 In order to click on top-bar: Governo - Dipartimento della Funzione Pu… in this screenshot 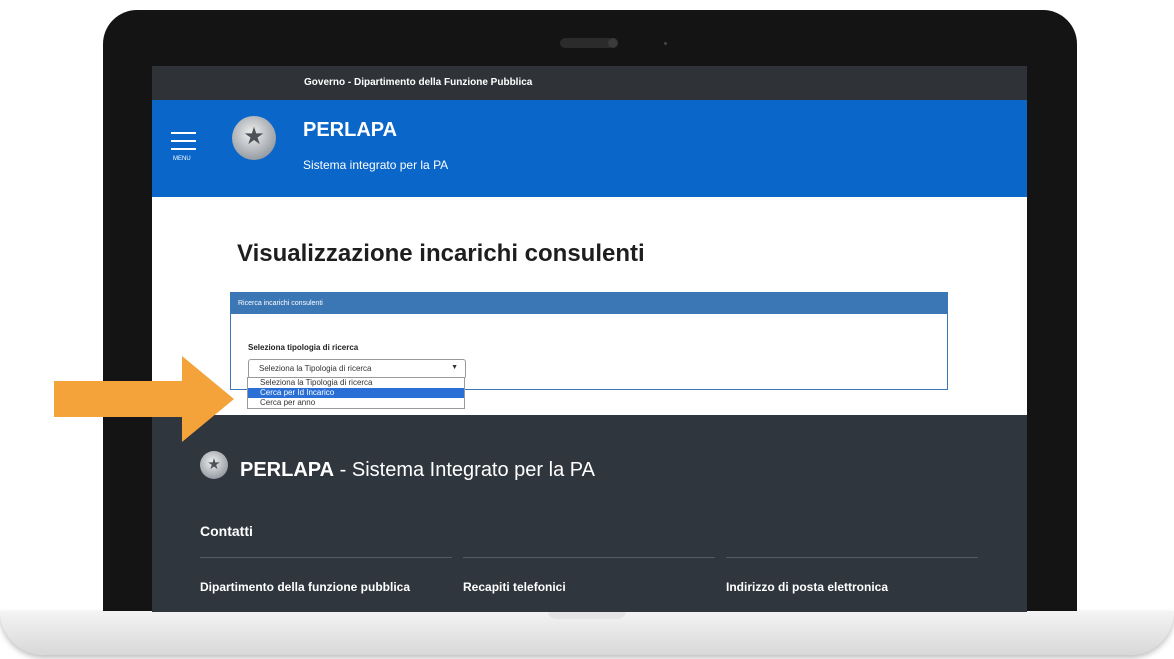, I will do `click(589, 83)`.